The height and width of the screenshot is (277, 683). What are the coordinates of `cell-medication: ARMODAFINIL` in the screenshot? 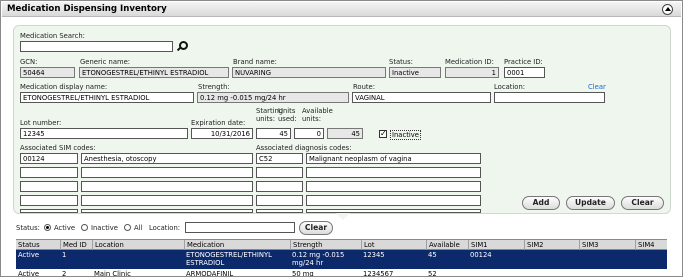 It's located at (210, 273).